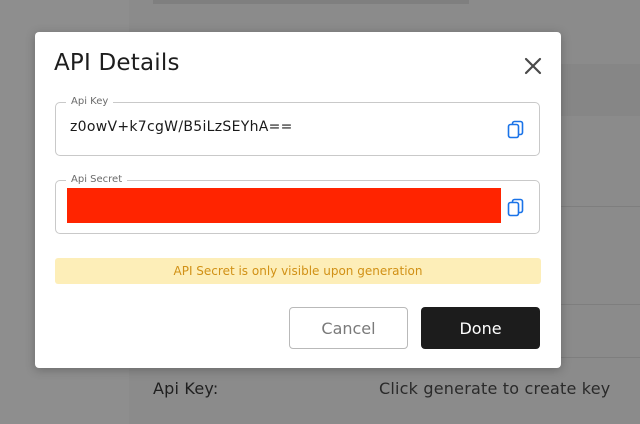  I want to click on done-button: Done, so click(480, 328).